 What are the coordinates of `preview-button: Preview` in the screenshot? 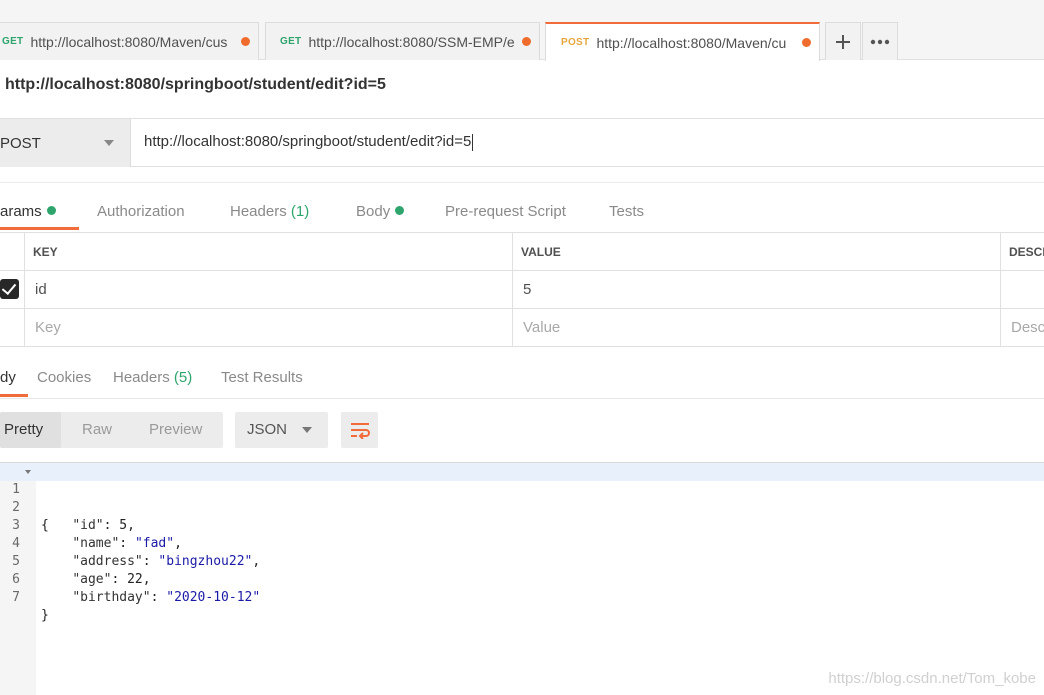 It's located at (175, 429).